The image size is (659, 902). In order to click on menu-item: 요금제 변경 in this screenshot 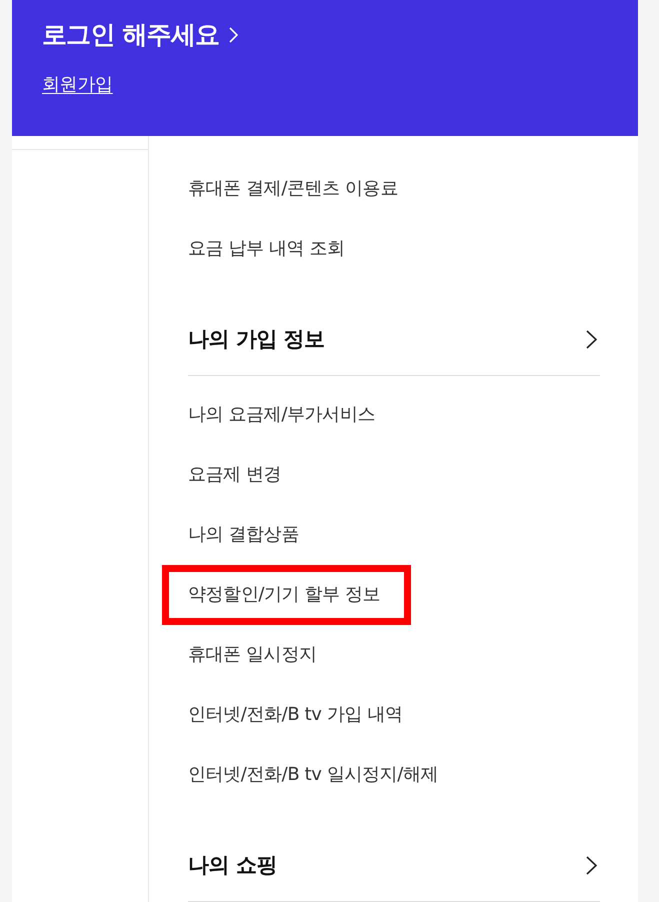, I will do `click(237, 475)`.